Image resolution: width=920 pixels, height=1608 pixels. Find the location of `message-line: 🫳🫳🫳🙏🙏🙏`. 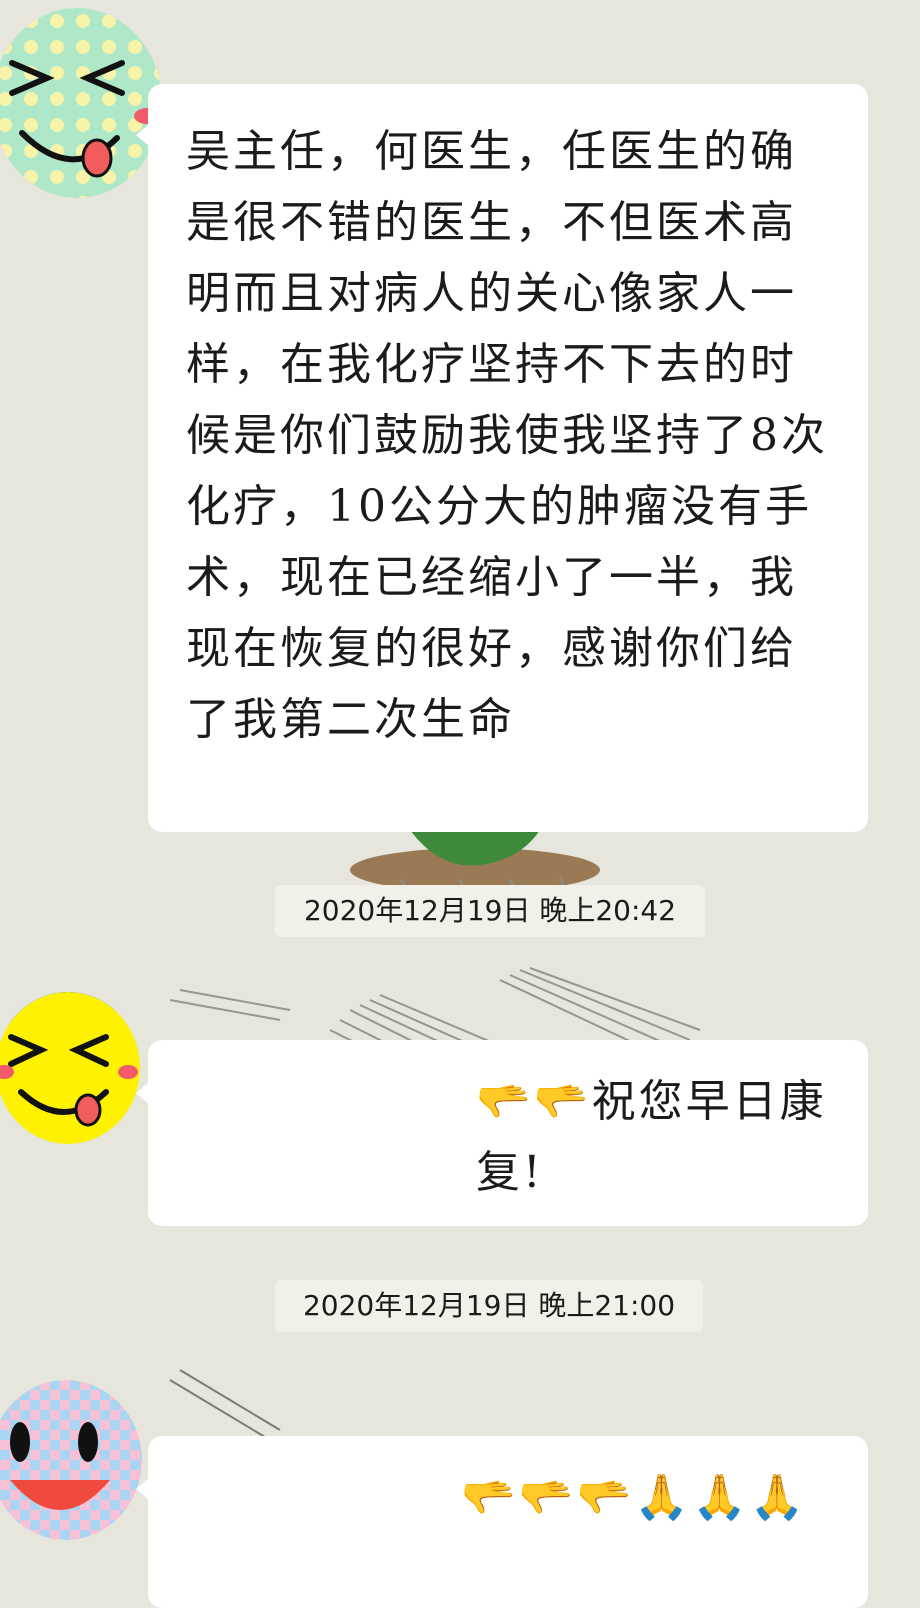

message-line: 🫳🫳🫳🙏🙏🙏 is located at coordinates (509, 1497).